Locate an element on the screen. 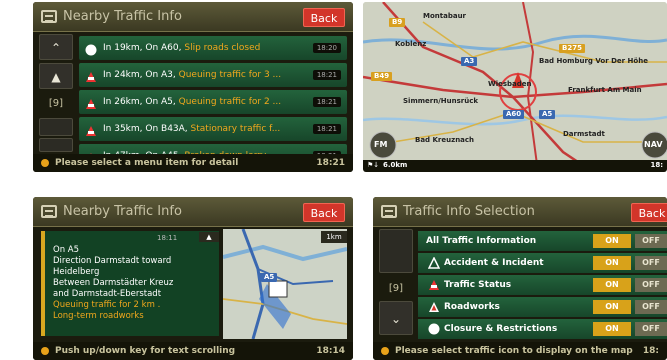  map-label: Simmern/Hunsrück is located at coordinates (441, 101).